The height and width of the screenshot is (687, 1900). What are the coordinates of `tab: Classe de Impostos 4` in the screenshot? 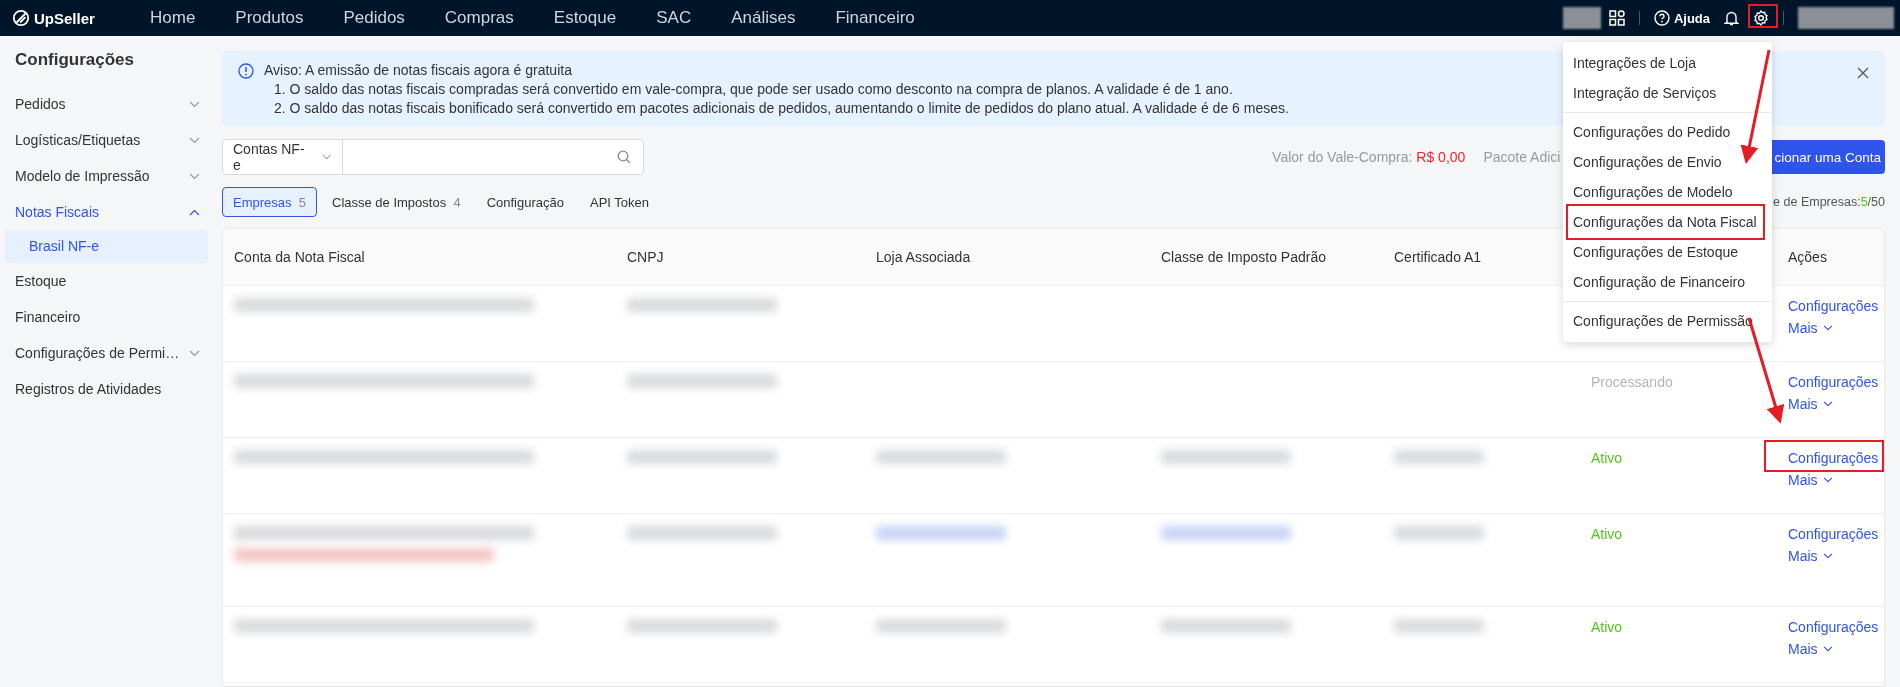 It's located at (396, 202).